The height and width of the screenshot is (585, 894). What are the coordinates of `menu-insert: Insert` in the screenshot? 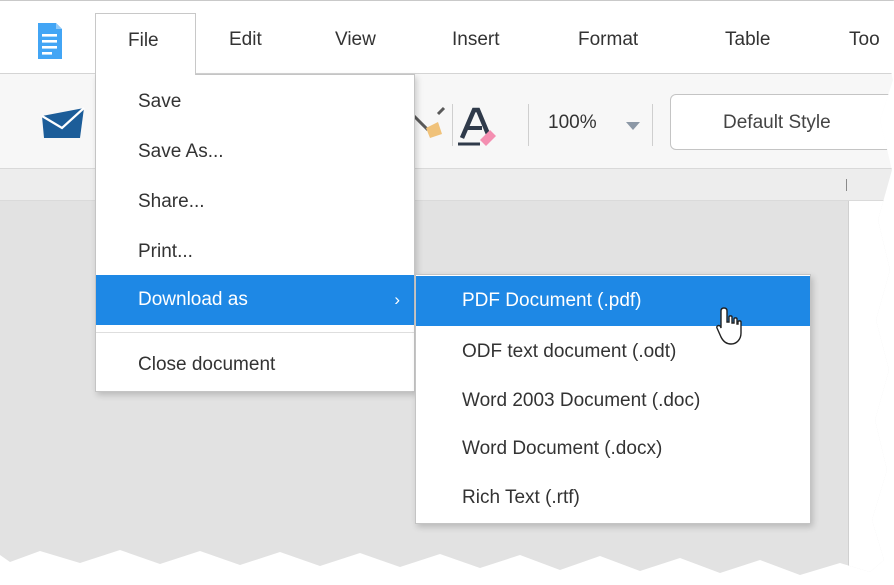 It's located at (476, 40).